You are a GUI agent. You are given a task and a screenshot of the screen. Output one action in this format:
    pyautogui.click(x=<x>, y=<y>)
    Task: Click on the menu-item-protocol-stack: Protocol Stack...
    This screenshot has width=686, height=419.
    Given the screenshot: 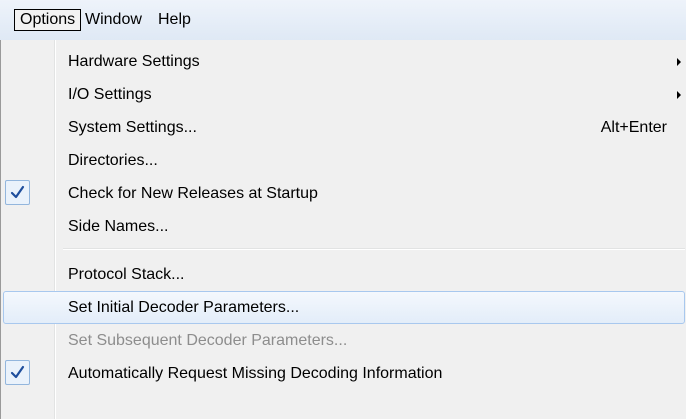 What is the action you would take?
    pyautogui.click(x=344, y=274)
    